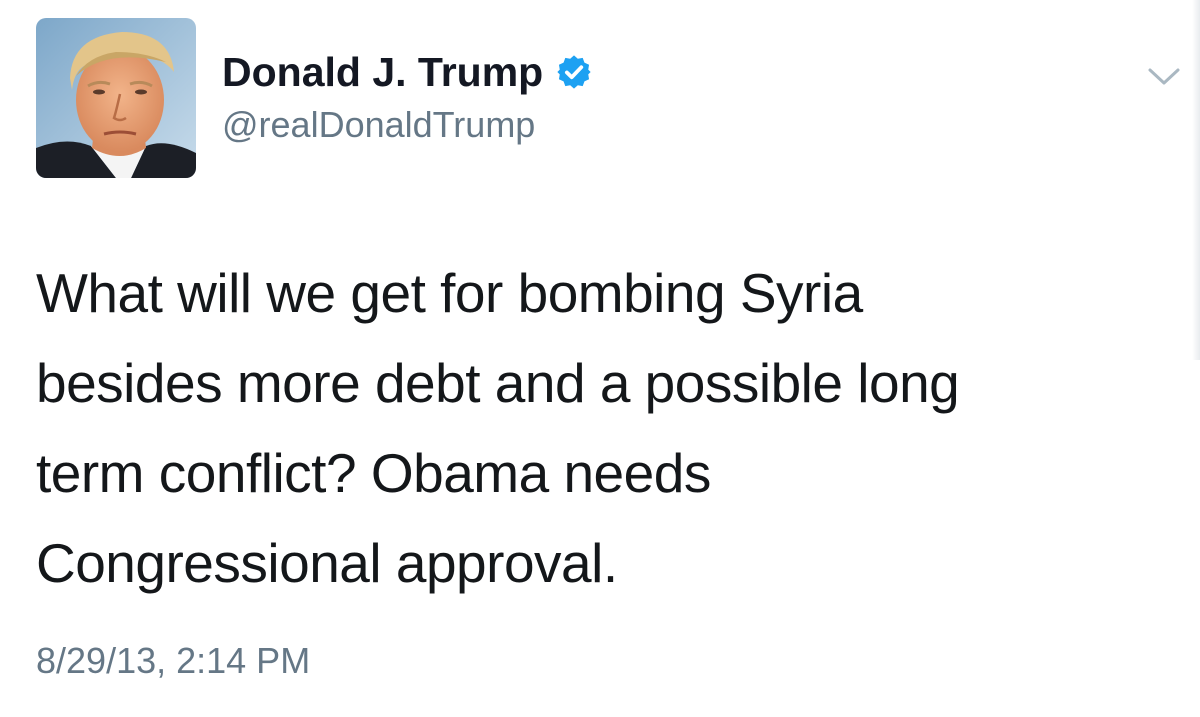 This screenshot has height=717, width=1200. Describe the element at coordinates (574, 72) in the screenshot. I see `verified-badge-icon` at that location.